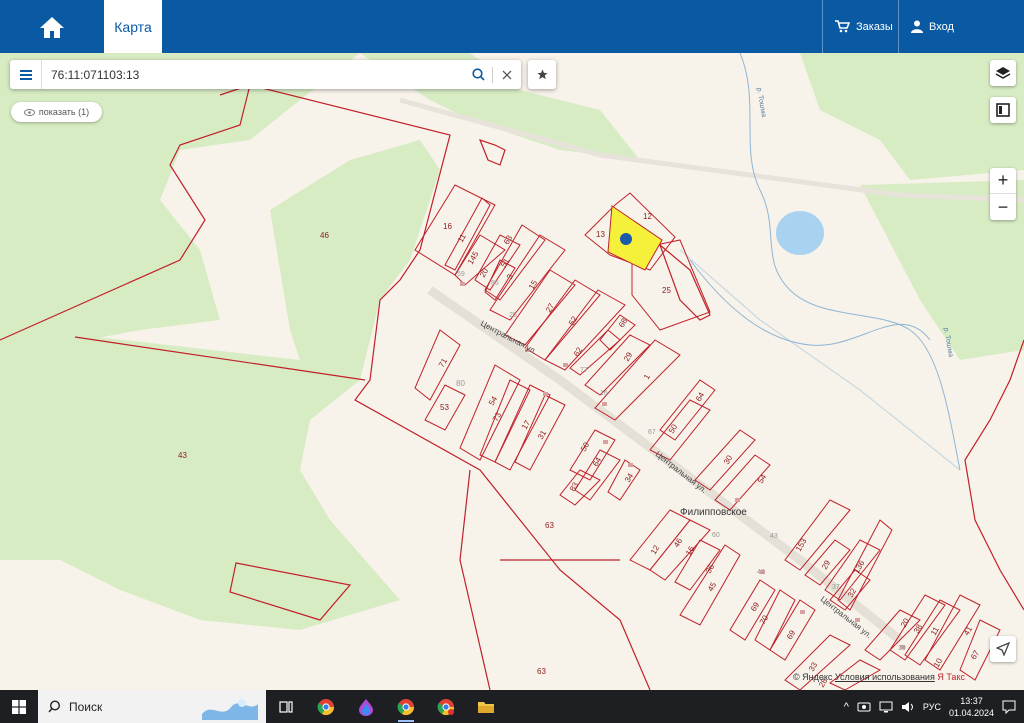 The image size is (1024, 723). What do you see at coordinates (133, 26) in the screenshot?
I see `tab-map: Карта` at bounding box center [133, 26].